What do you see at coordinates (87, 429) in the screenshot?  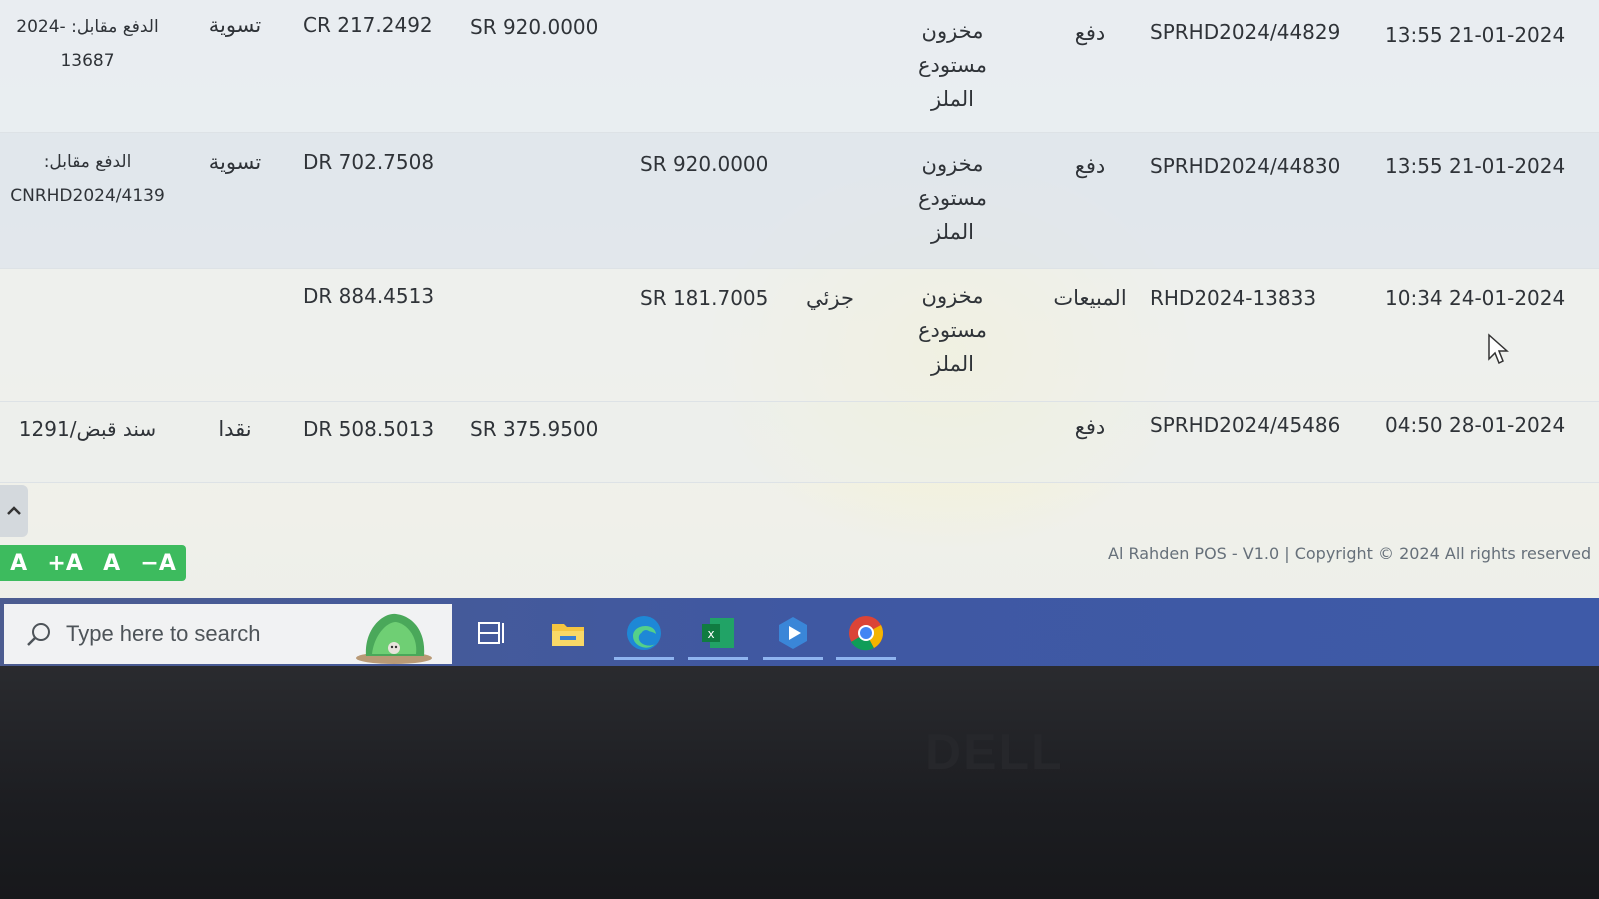 I see `note-cell: سند قبض/1291` at bounding box center [87, 429].